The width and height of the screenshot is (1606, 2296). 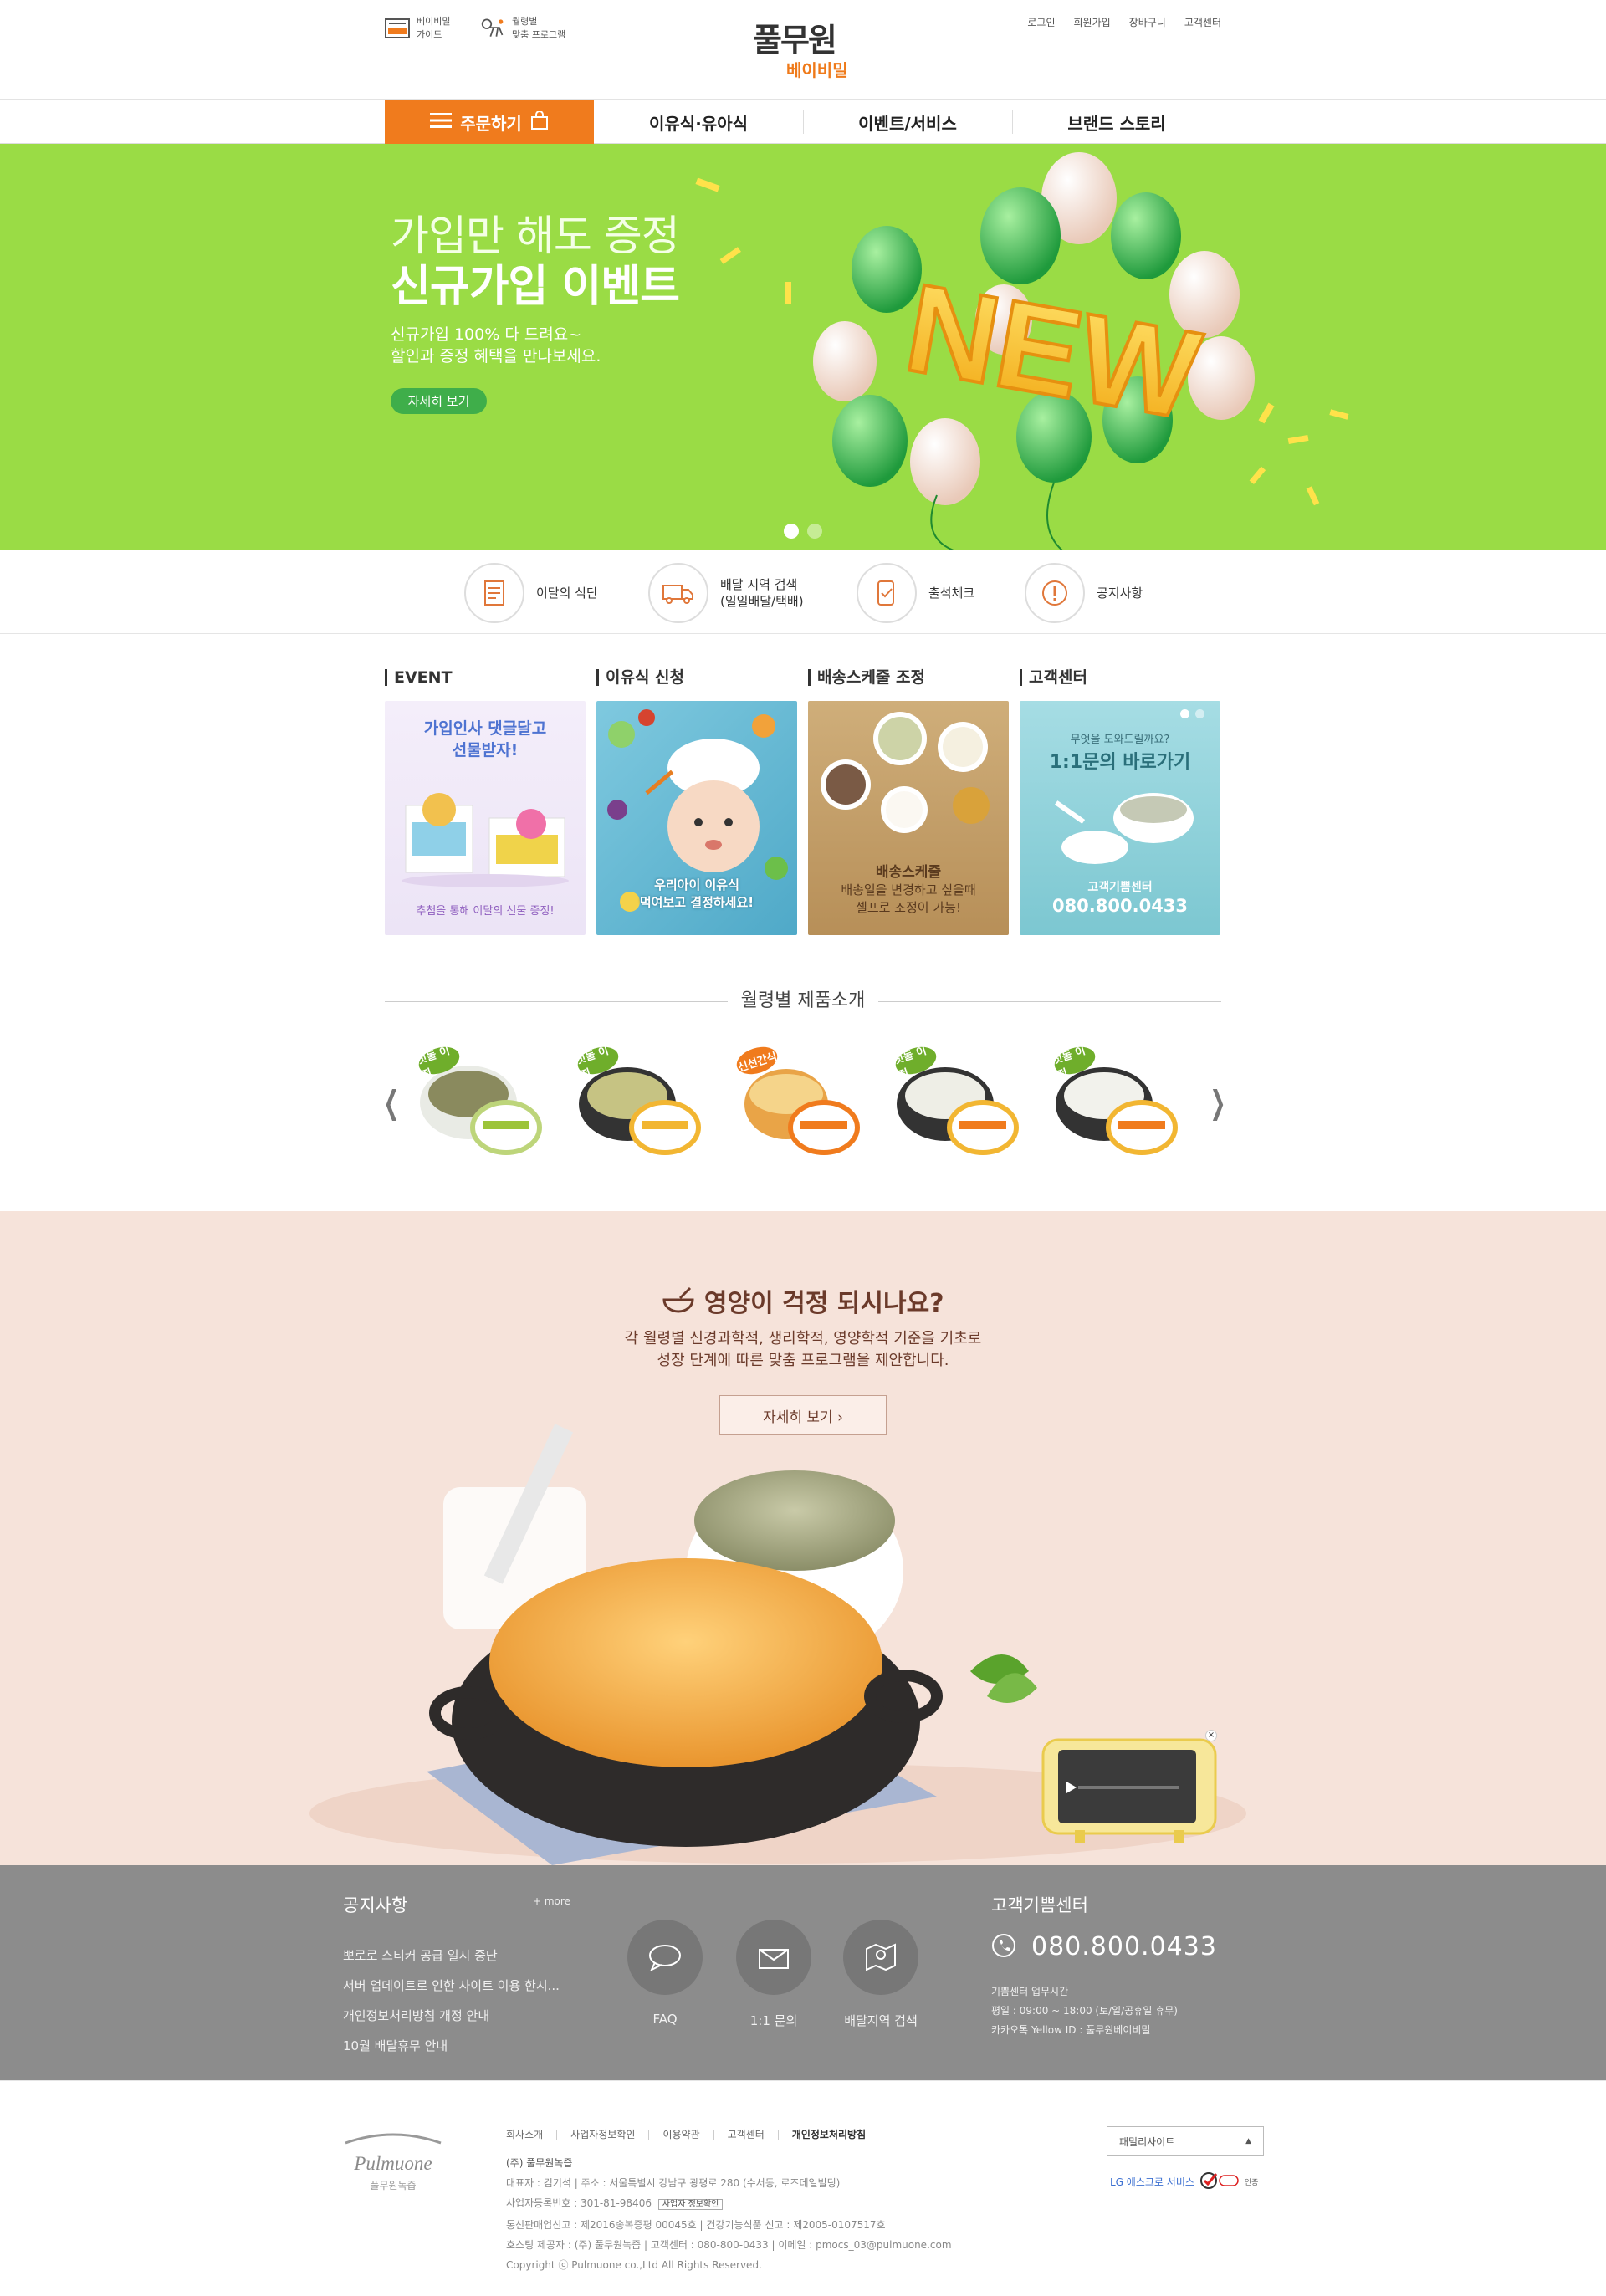 What do you see at coordinates (696, 818) in the screenshot?
I see `card-apply-banner: 우리아이 이유식 먹여보고 결정하세요!` at bounding box center [696, 818].